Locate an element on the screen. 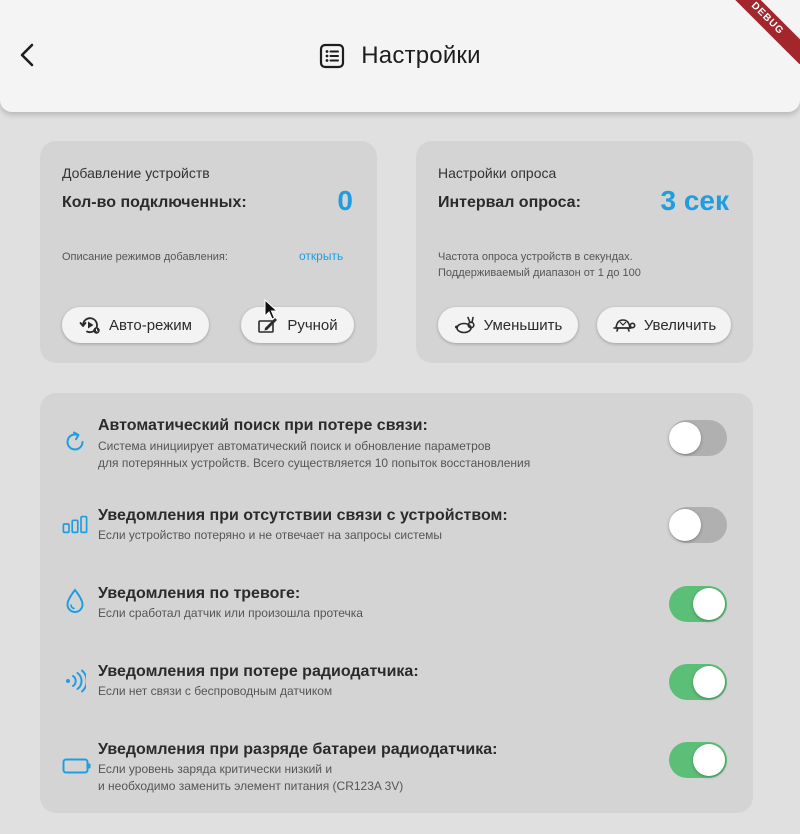 This screenshot has width=800, height=834. modes-description-label: Описание режимов добавления: is located at coordinates (145, 257).